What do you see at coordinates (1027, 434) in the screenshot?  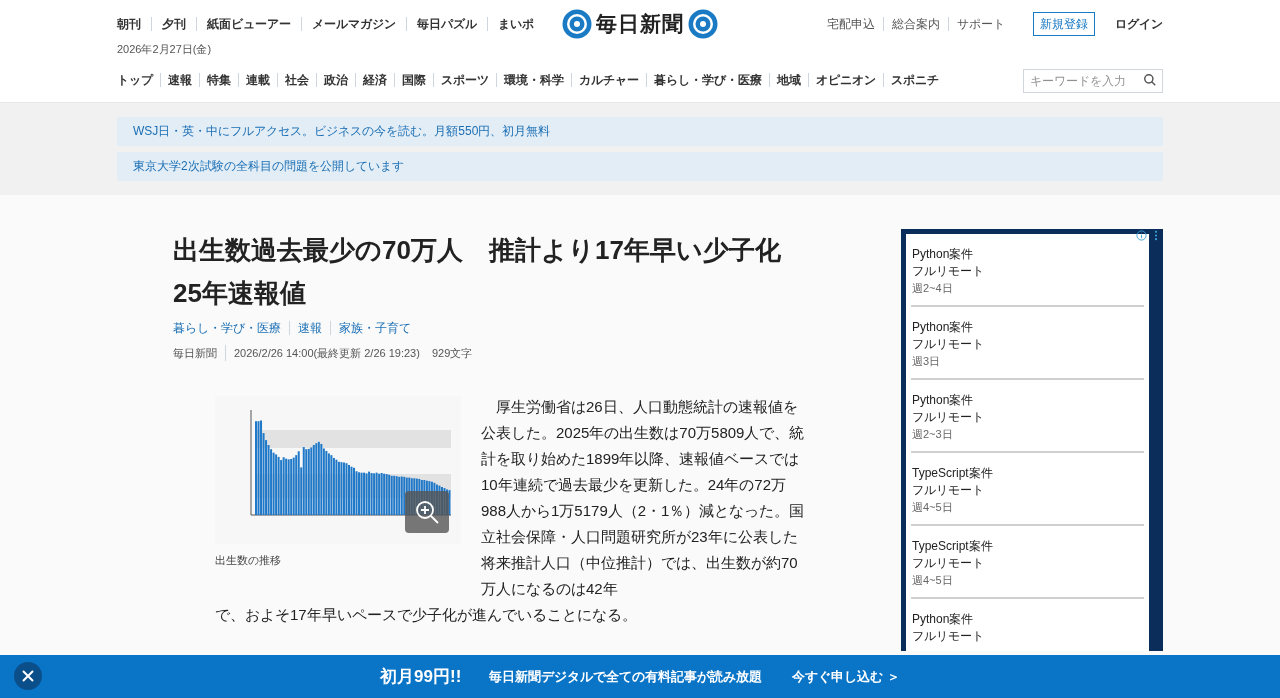 I see `listing-days: 週2~3日` at bounding box center [1027, 434].